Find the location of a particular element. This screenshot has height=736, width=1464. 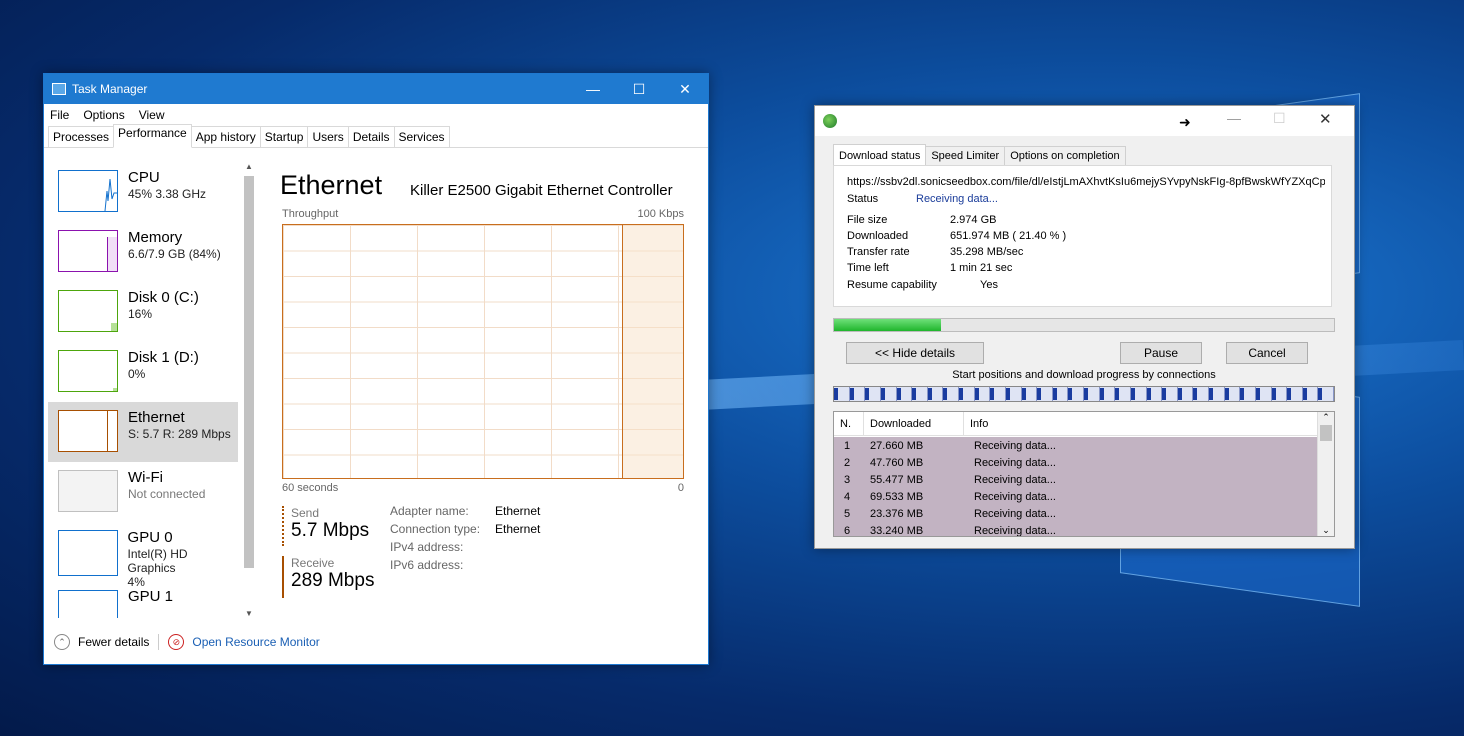

menu-options: Options is located at coordinates (103, 115).